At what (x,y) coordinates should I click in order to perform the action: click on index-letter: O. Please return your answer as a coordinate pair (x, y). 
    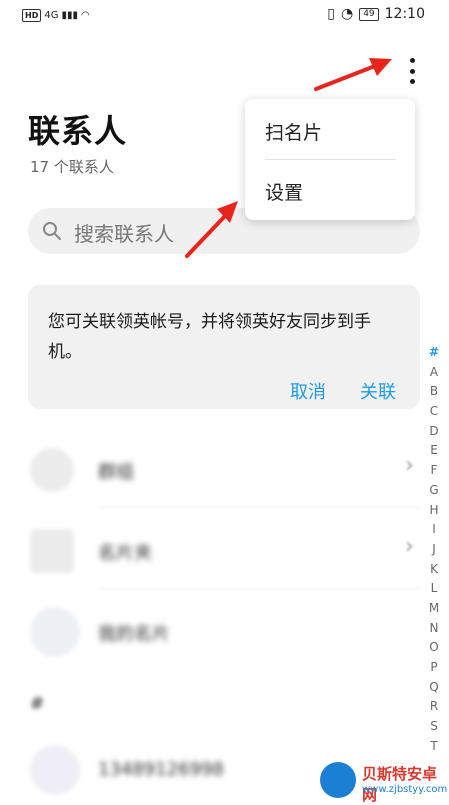
    Looking at the image, I should click on (434, 648).